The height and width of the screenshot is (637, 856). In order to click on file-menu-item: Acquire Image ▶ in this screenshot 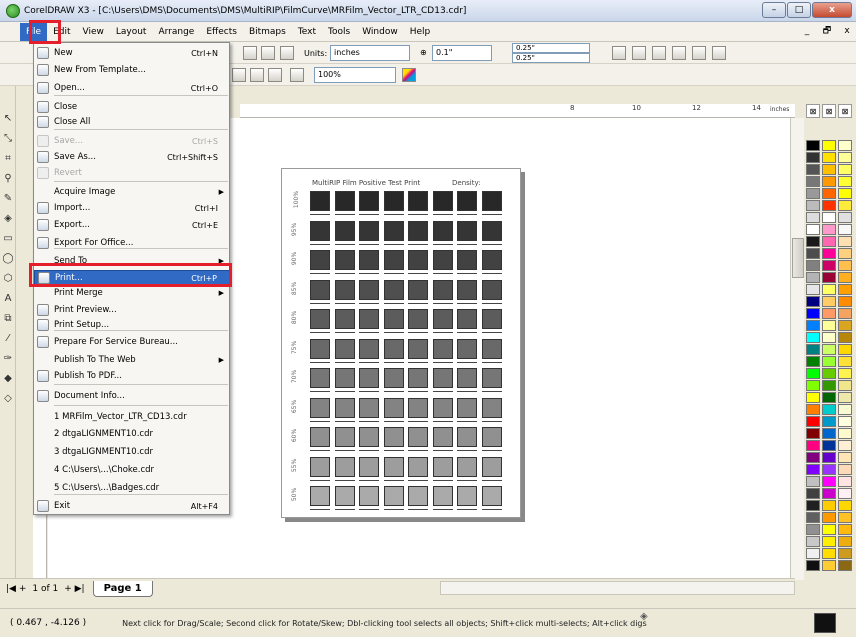, I will do `click(132, 192)`.